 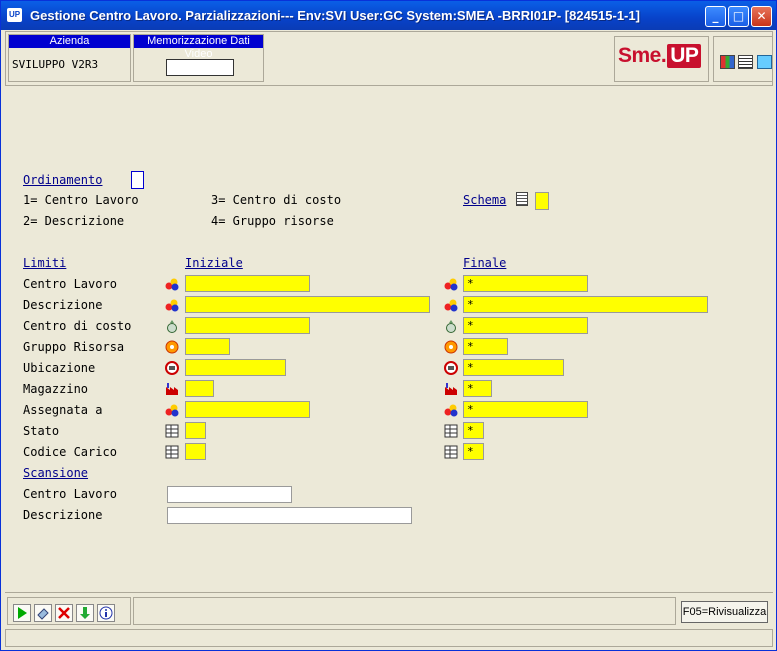 I want to click on ubicazione-iniziale-input, so click(x=235, y=367).